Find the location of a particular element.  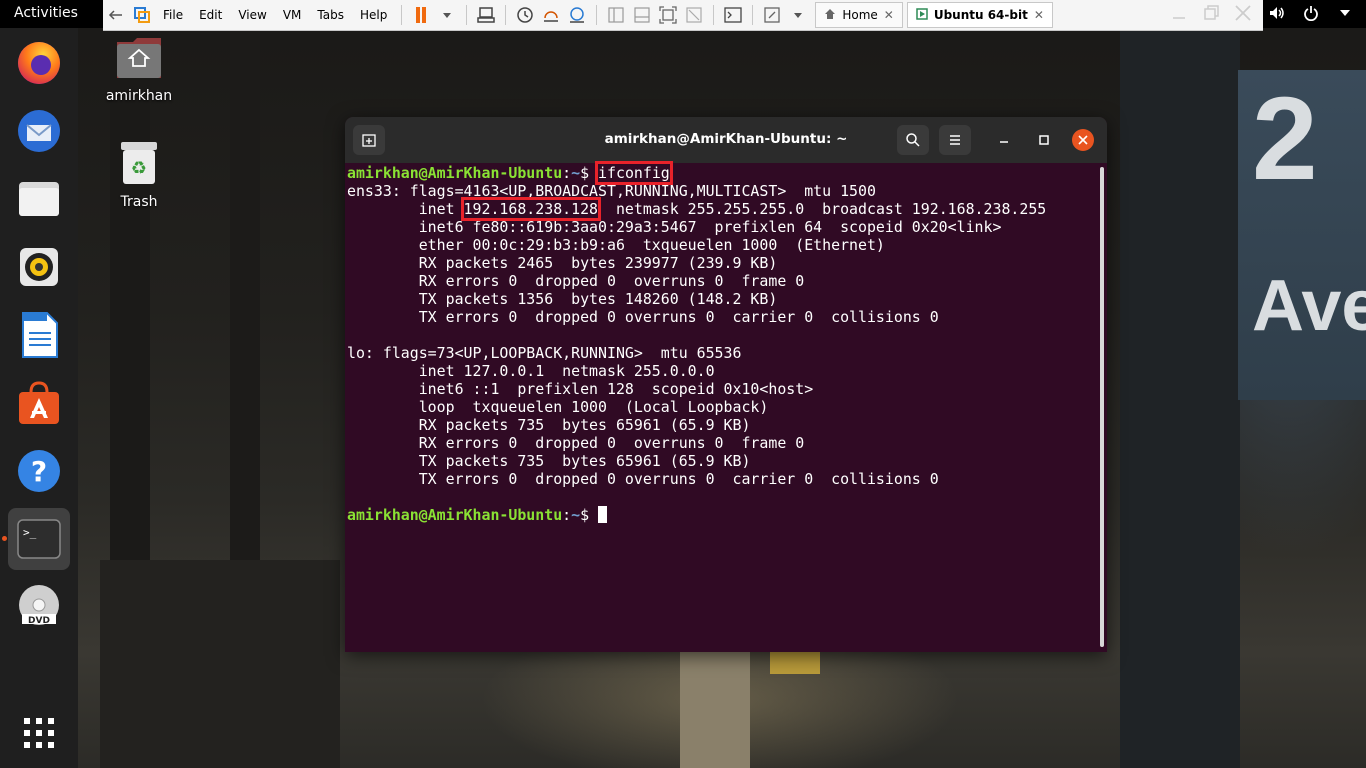

power-icon is located at coordinates (1311, 13).